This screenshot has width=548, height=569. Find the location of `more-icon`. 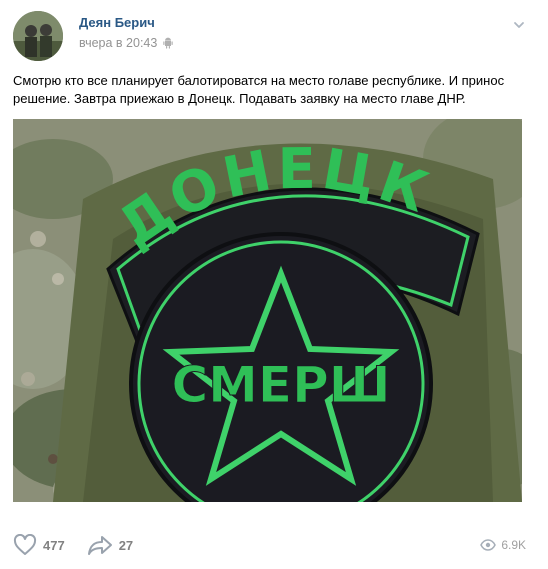

more-icon is located at coordinates (519, 25).